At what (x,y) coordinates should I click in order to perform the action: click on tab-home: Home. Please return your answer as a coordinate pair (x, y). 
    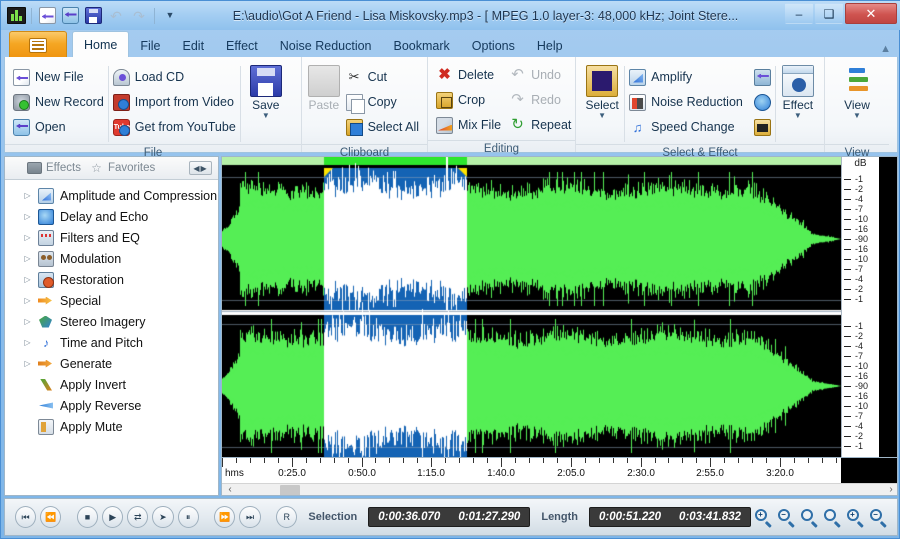
    Looking at the image, I should click on (101, 44).